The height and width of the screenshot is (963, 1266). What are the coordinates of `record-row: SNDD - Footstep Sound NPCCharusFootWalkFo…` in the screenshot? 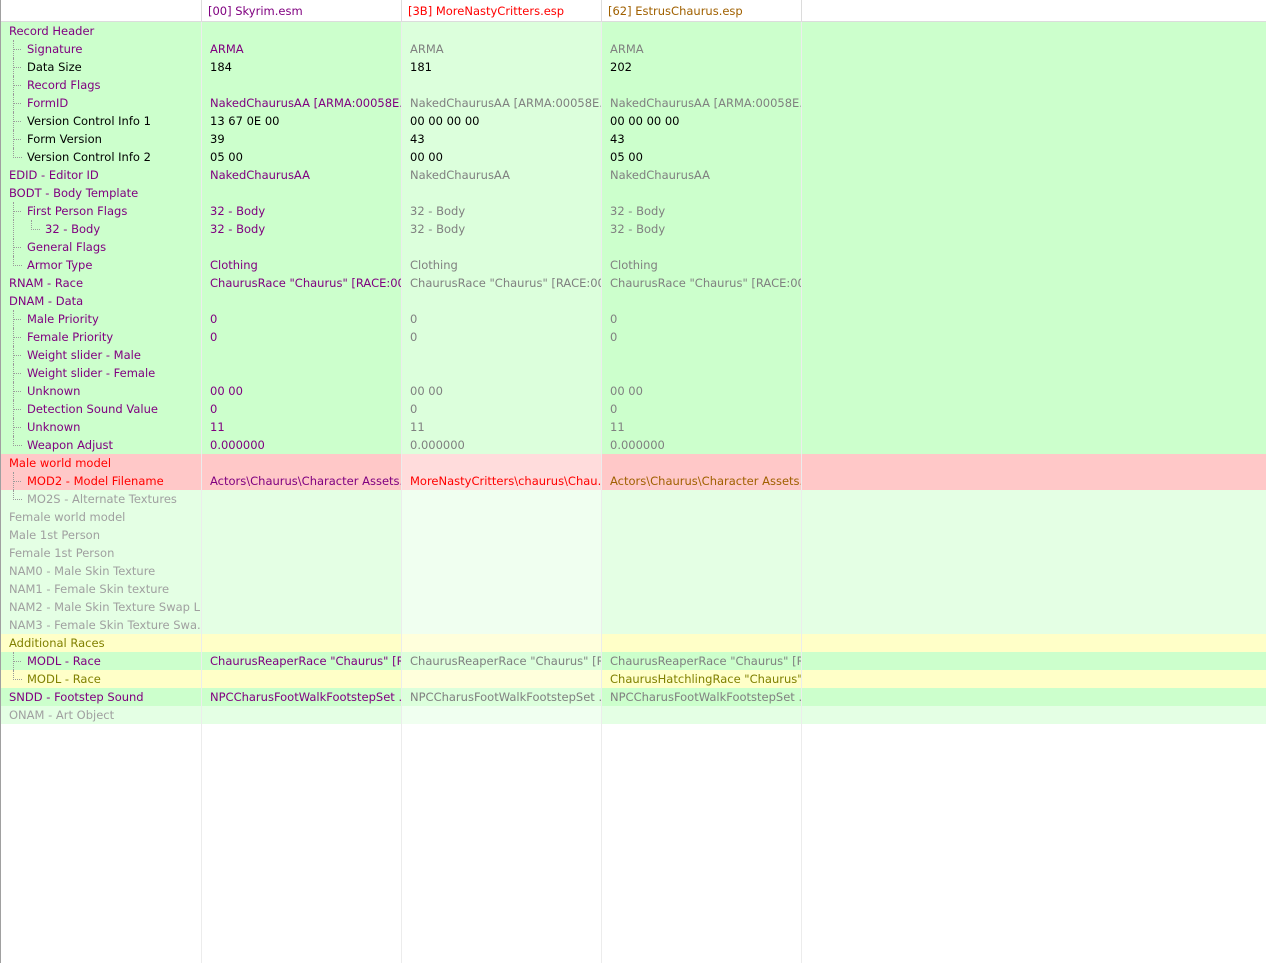 It's located at (633, 697).